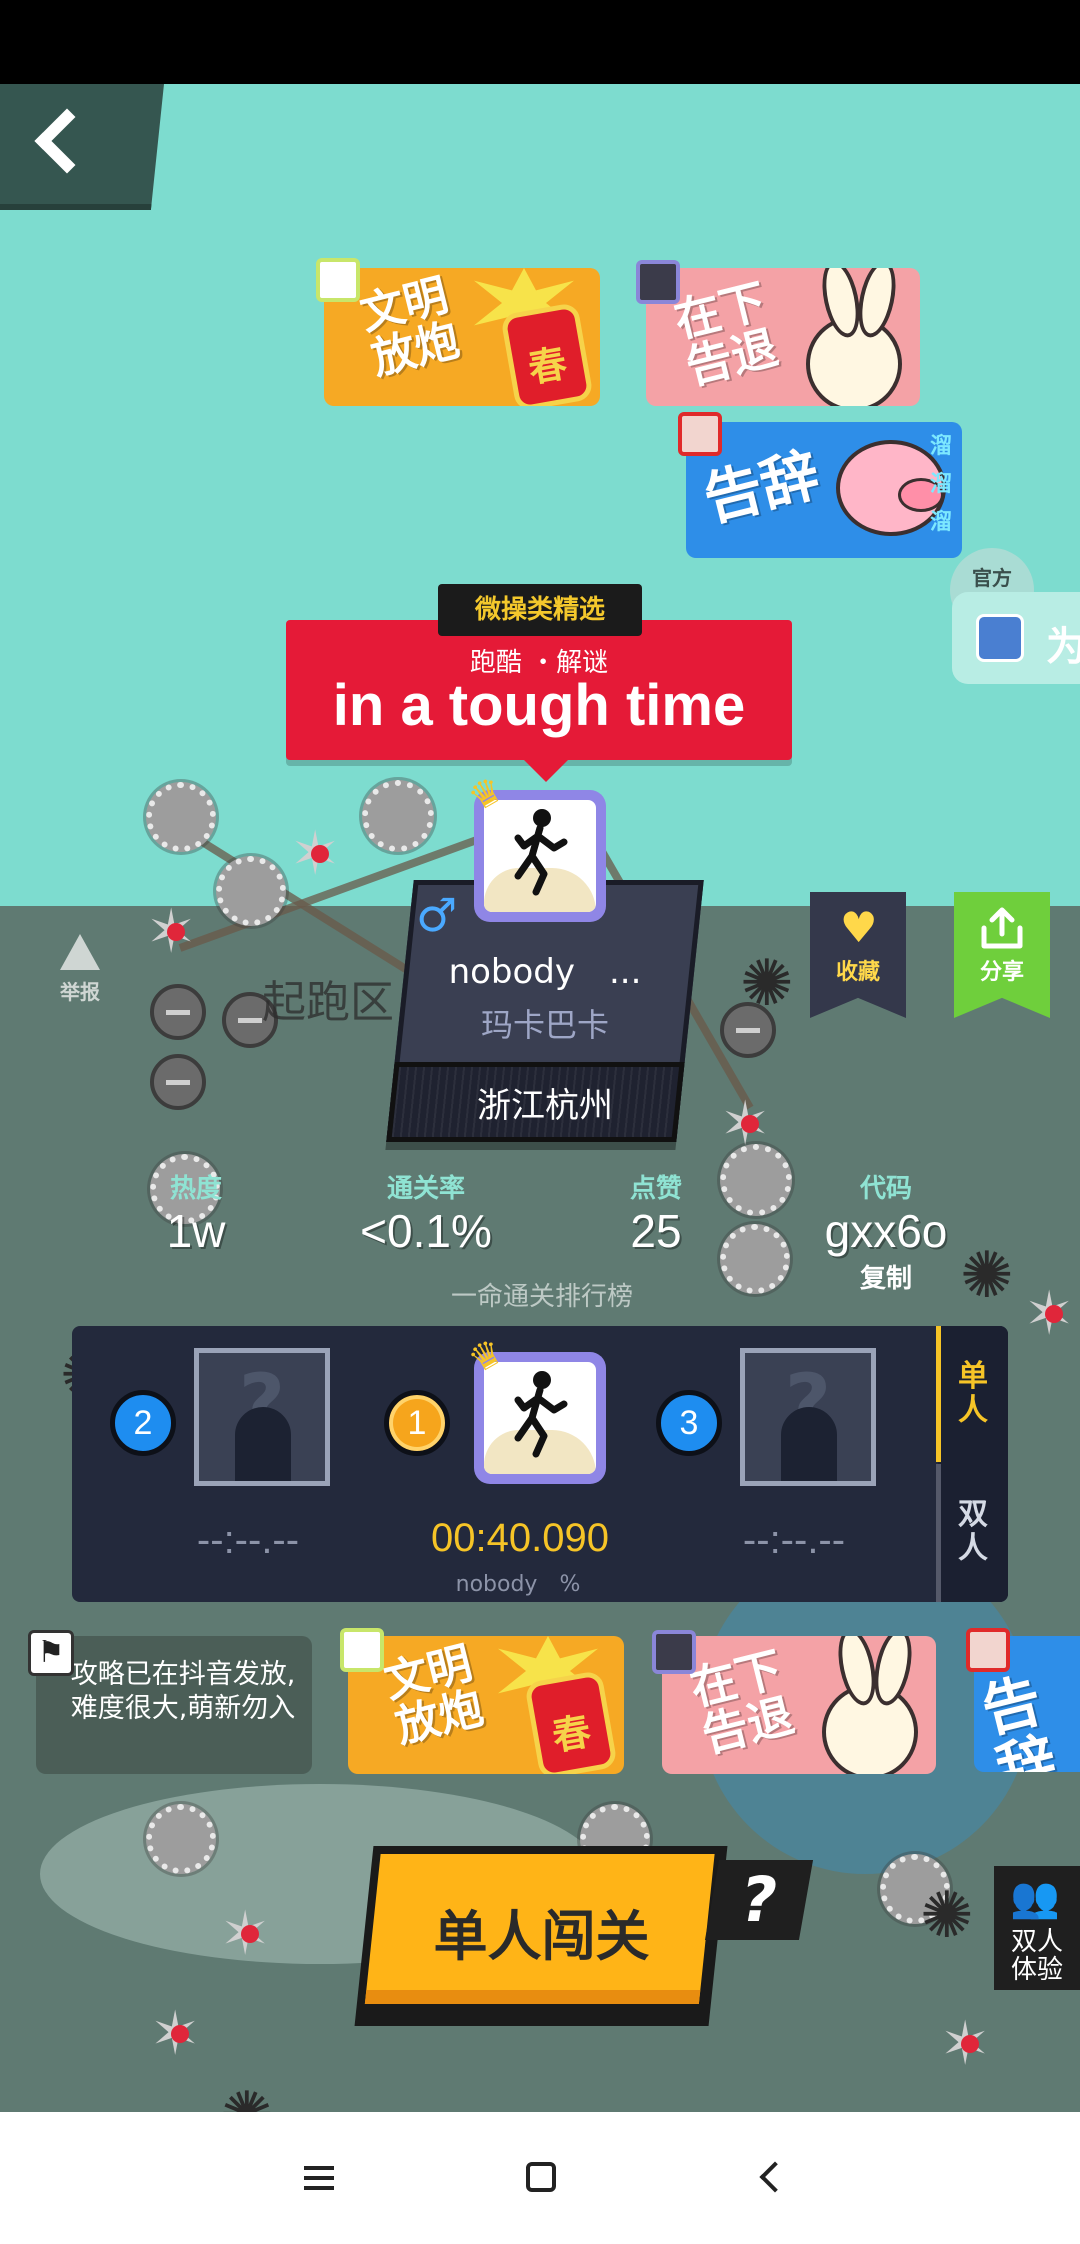  What do you see at coordinates (885, 1189) in the screenshot?
I see `stat-label: 代码` at bounding box center [885, 1189].